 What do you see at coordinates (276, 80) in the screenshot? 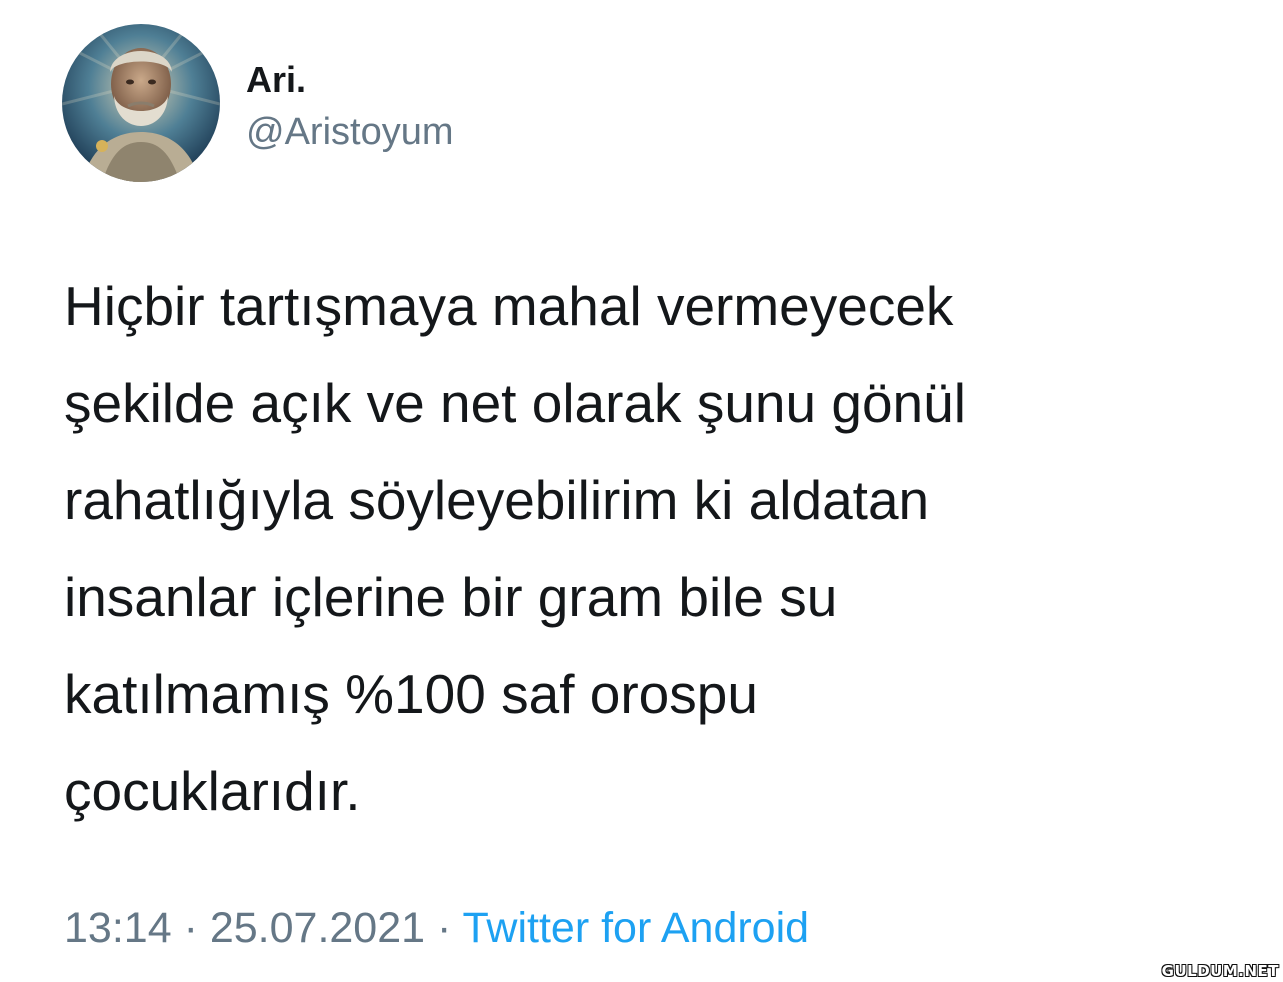
I see `display-name: Ari.` at bounding box center [276, 80].